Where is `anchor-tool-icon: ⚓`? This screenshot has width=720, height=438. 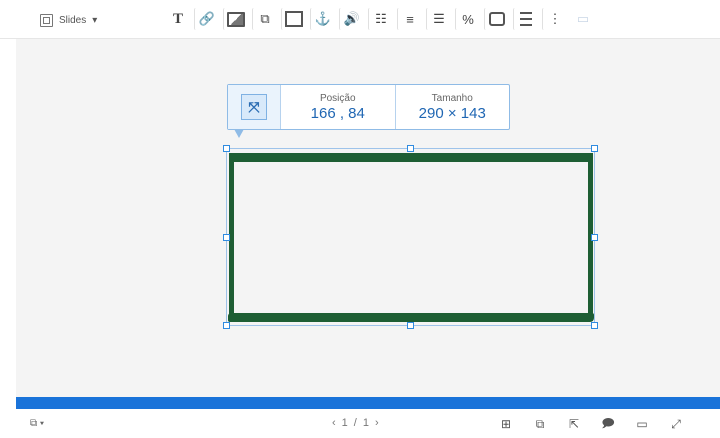
anchor-tool-icon: ⚓ is located at coordinates (323, 18).